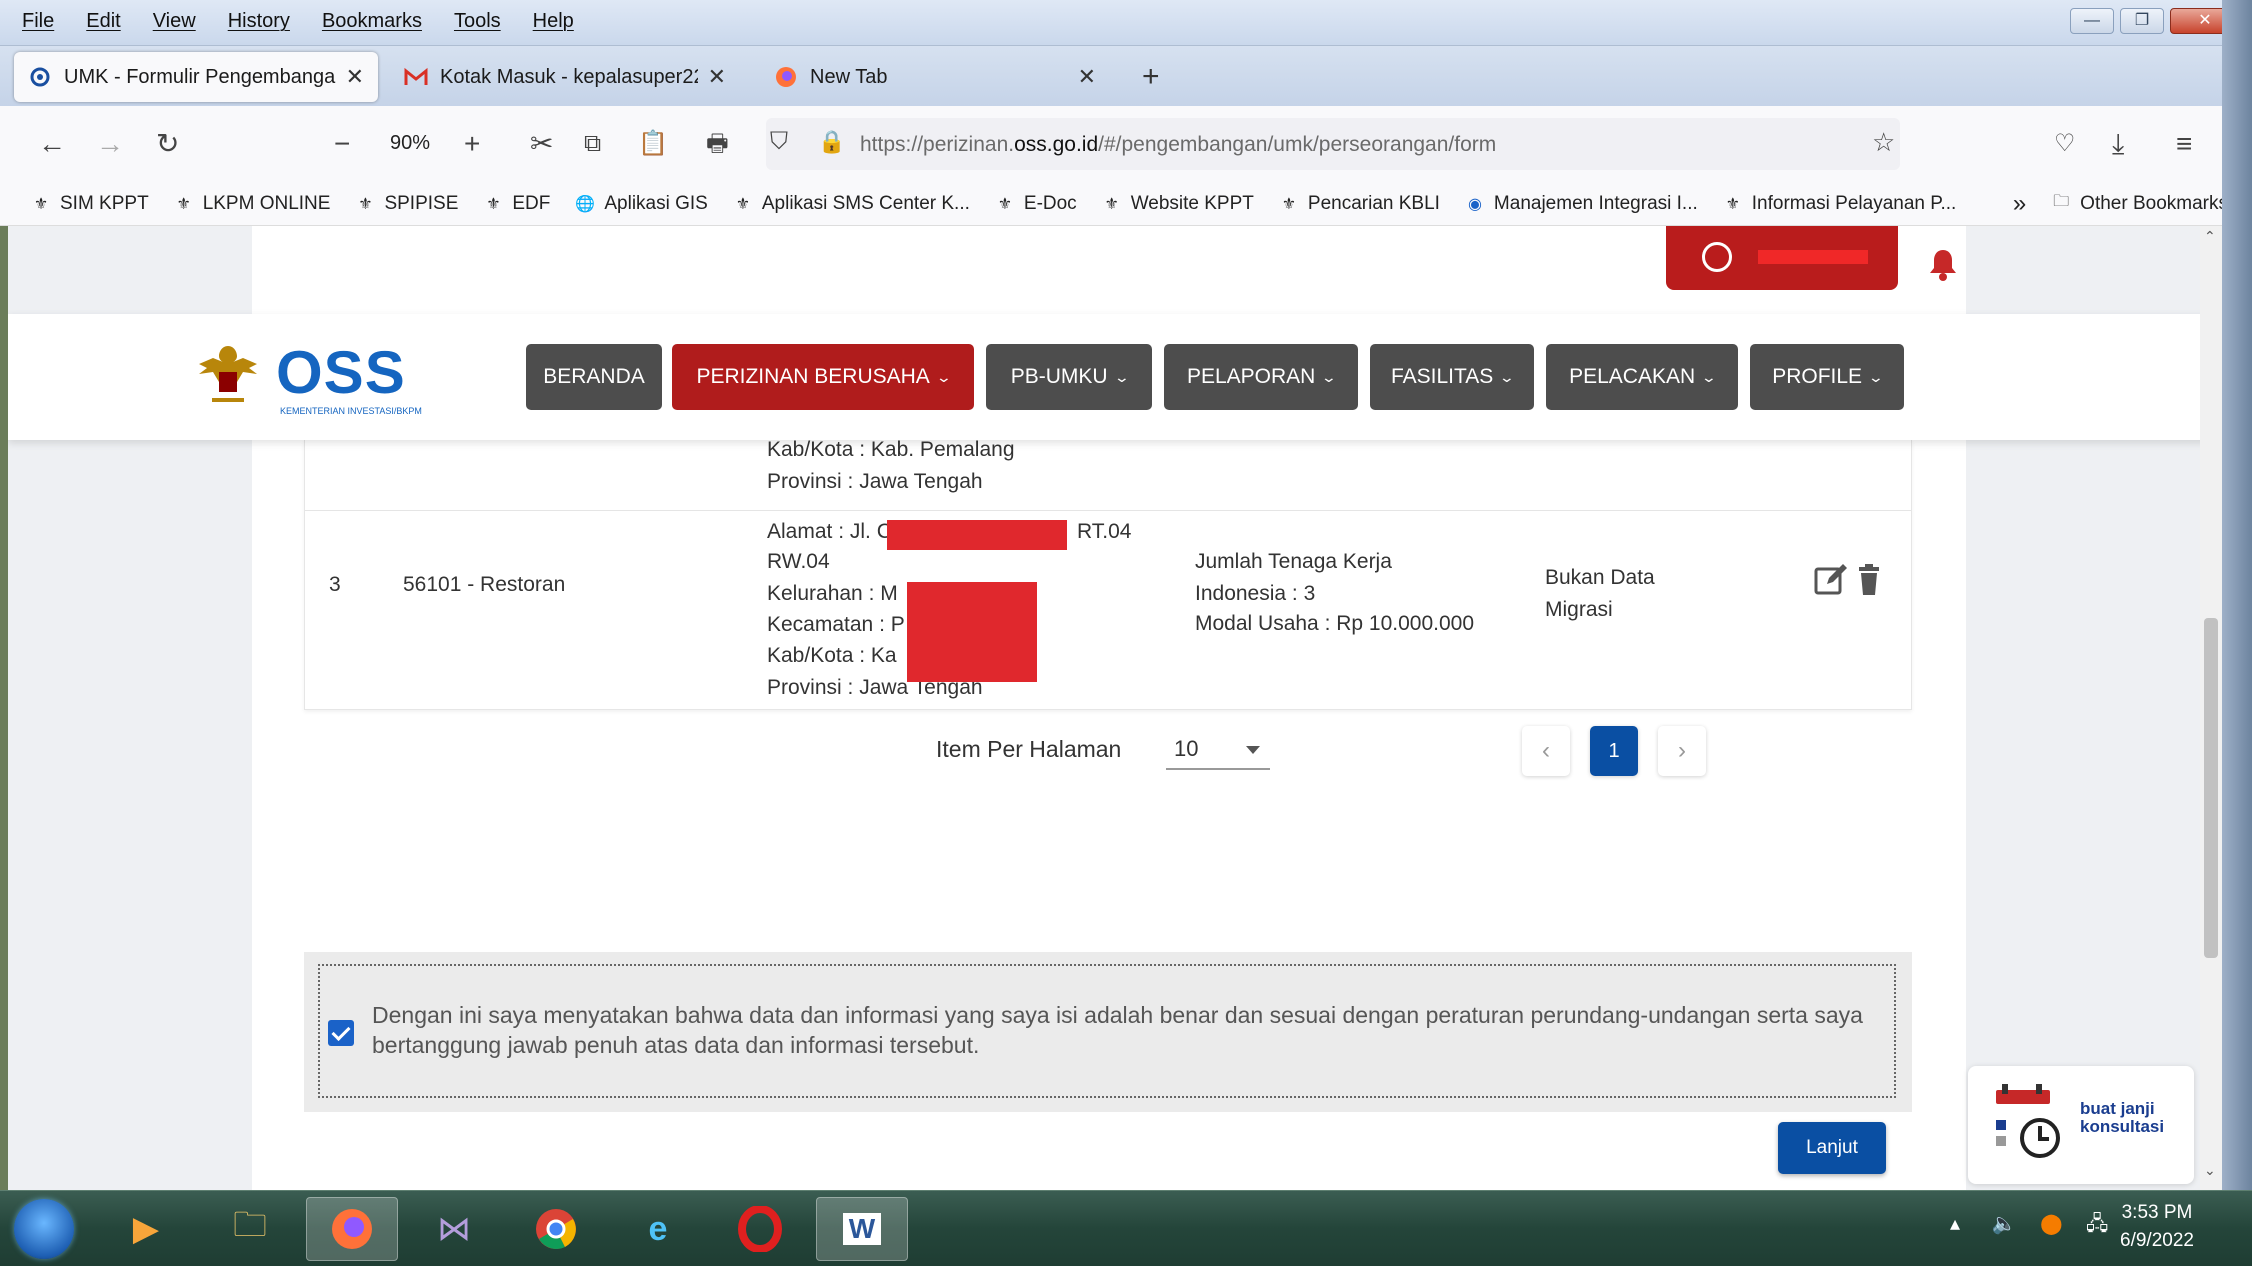 The height and width of the screenshot is (1266, 2252). What do you see at coordinates (1359, 204) in the screenshot?
I see `bookmark-kbli: ⚜ Pencarian KBLI` at bounding box center [1359, 204].